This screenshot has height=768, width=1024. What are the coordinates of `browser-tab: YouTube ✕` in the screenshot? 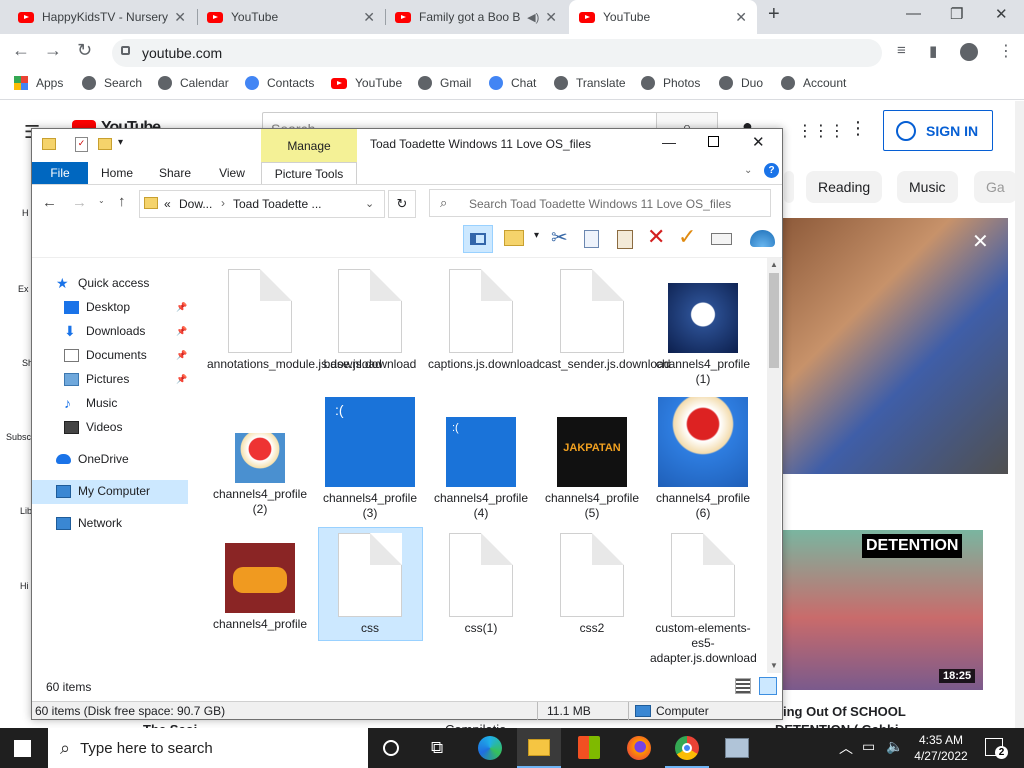 It's located at (291, 17).